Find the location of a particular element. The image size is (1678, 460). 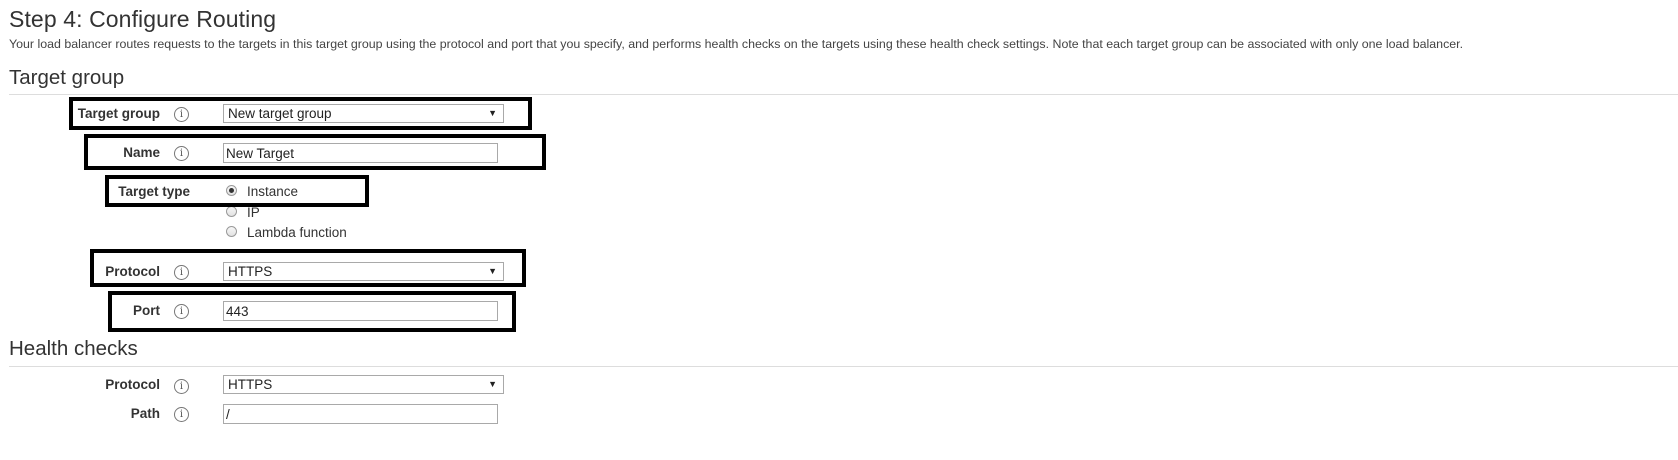

name-input is located at coordinates (360, 153).